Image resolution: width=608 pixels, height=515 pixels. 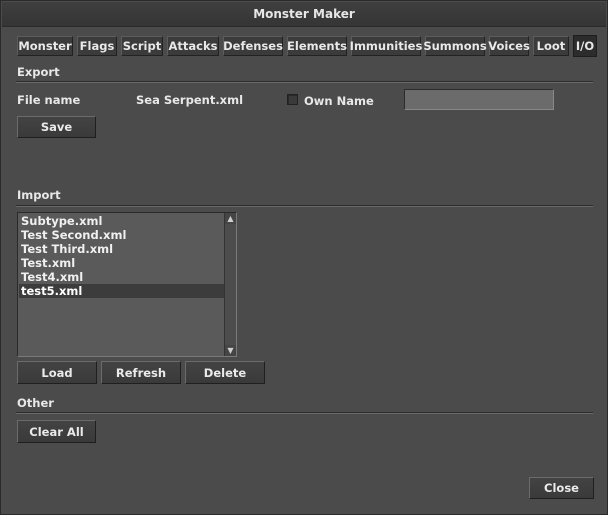 I want to click on file-name-value: Sea Serpent.xml, so click(x=190, y=100).